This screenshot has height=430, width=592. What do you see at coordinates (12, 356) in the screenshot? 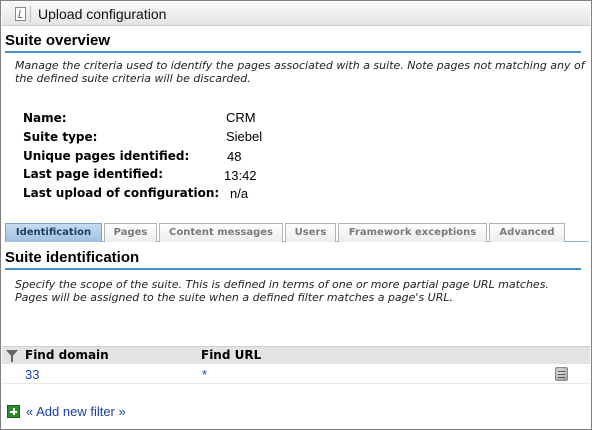
I see `filter-funnel-icon` at bounding box center [12, 356].